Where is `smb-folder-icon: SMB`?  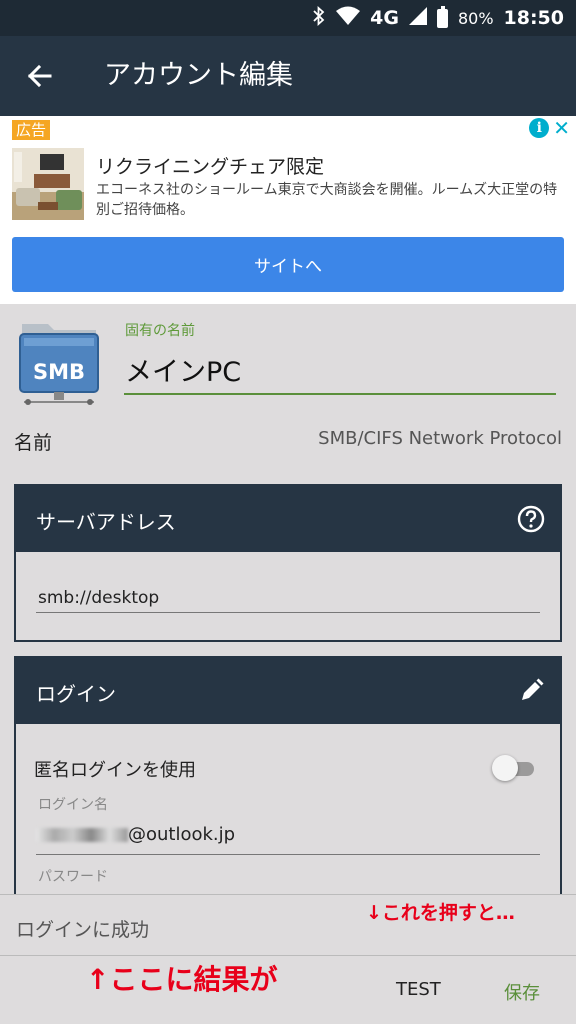 smb-folder-icon: SMB is located at coordinates (59, 363).